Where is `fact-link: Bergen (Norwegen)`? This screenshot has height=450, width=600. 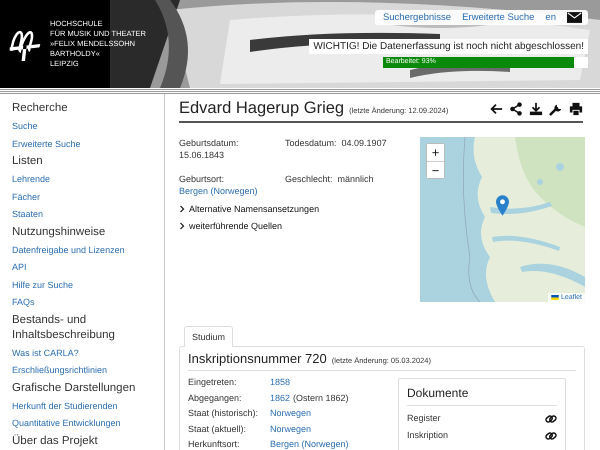
fact-link: Bergen (Norwegen) is located at coordinates (232, 191).